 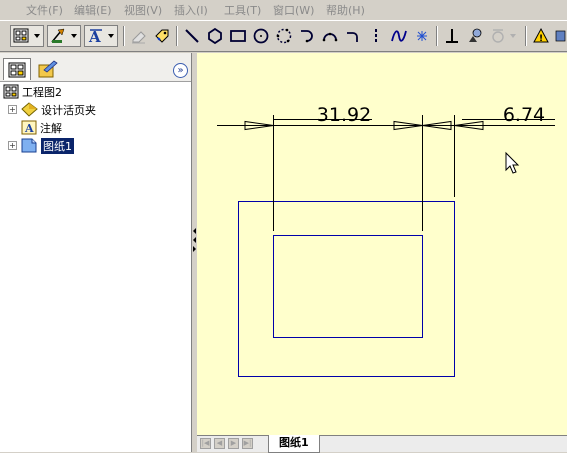 I want to click on eraser-button, so click(x=139, y=36).